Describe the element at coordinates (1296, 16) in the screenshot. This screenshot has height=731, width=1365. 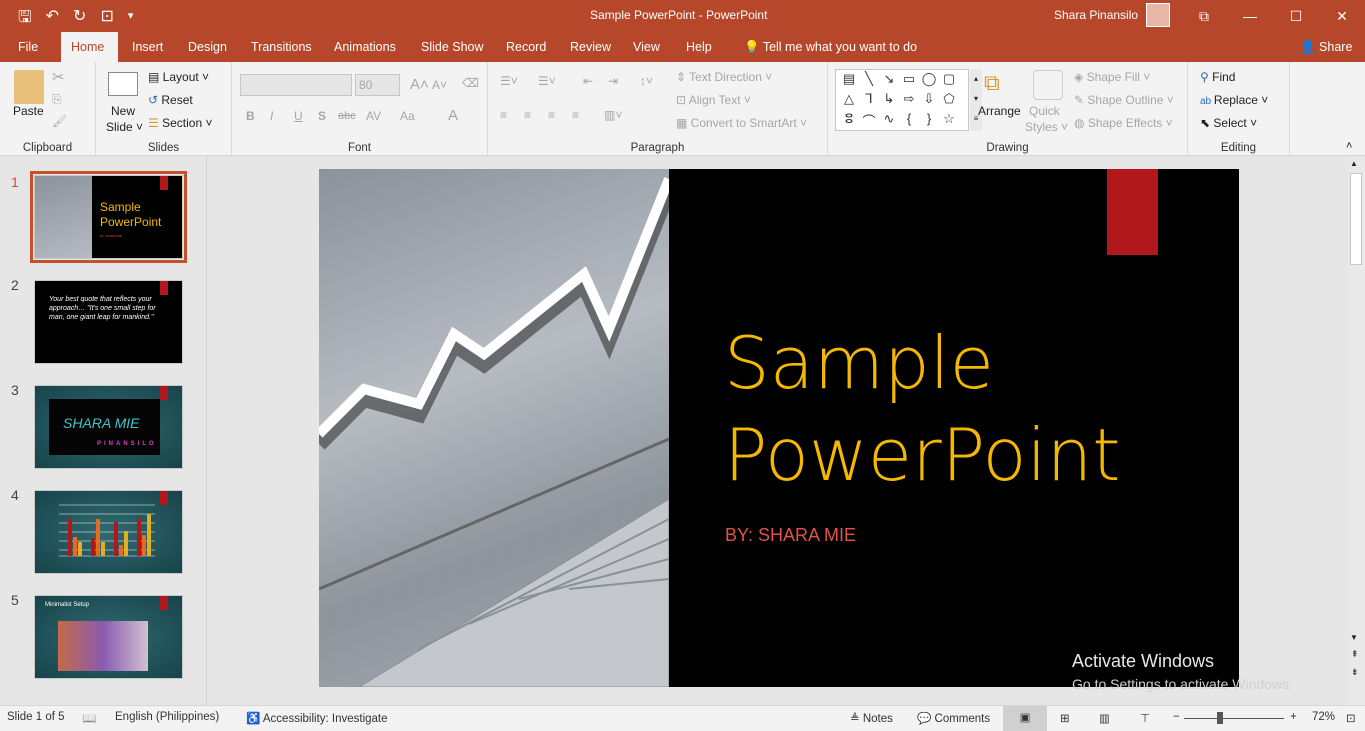
I see `maximize-button: ☐` at that location.